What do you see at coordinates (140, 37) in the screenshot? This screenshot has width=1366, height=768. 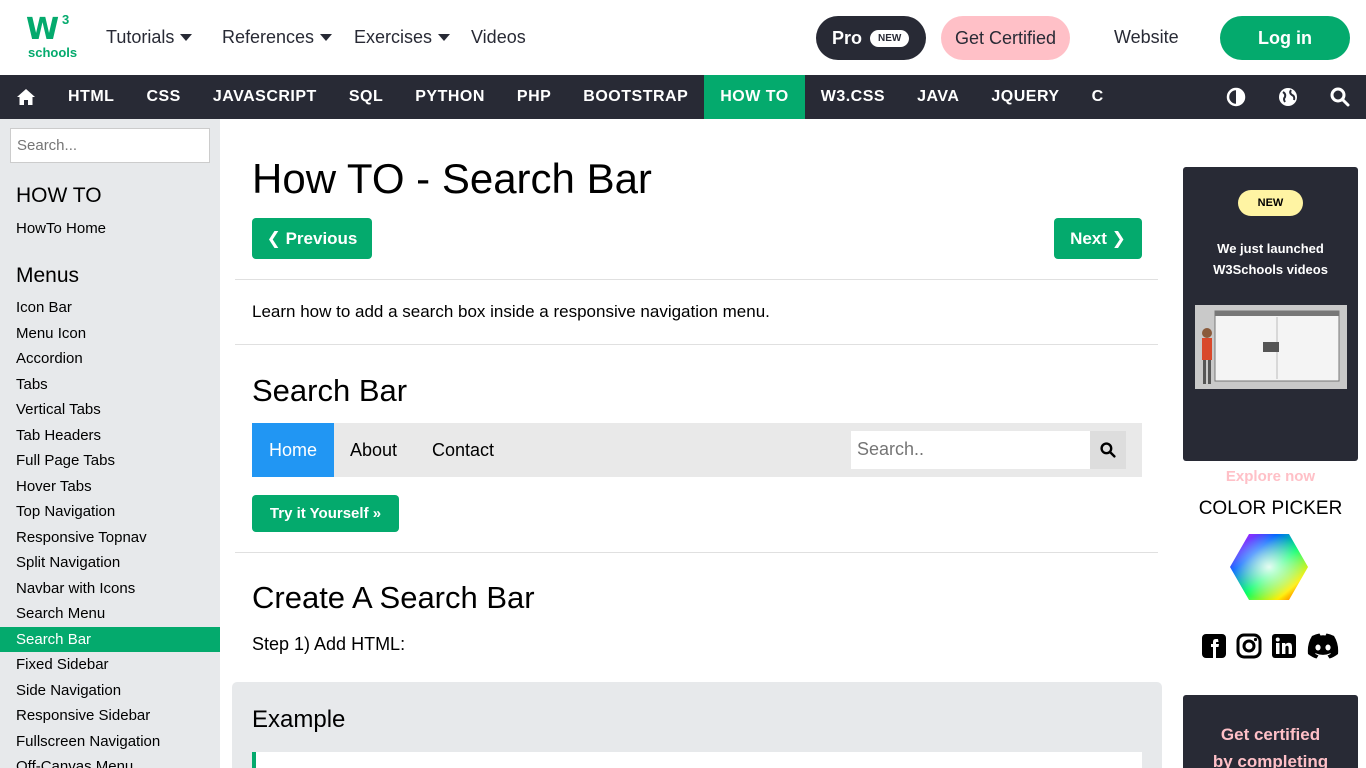 I see `tutorials-label: Tutorials` at bounding box center [140, 37].